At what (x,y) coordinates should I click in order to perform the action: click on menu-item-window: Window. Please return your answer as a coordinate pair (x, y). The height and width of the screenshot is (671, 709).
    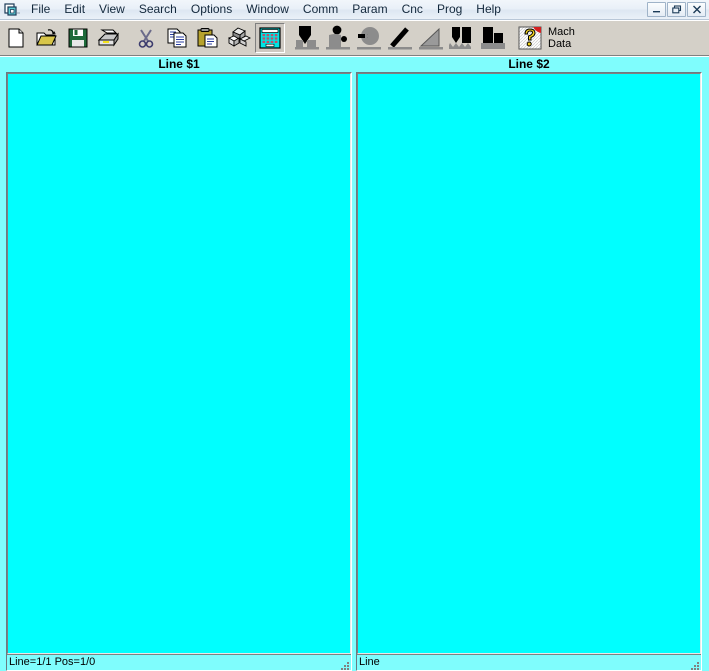
    Looking at the image, I should click on (267, 9).